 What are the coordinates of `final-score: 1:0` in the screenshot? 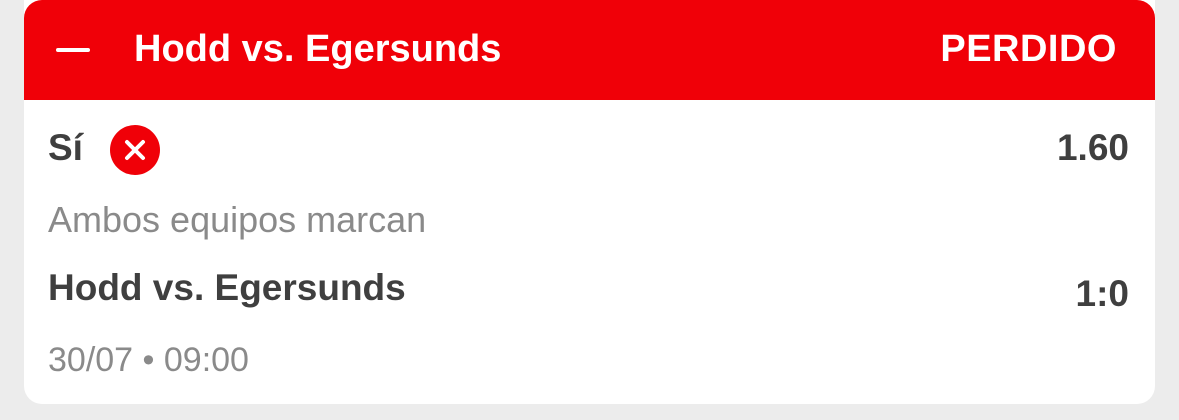 It's located at (1102, 293).